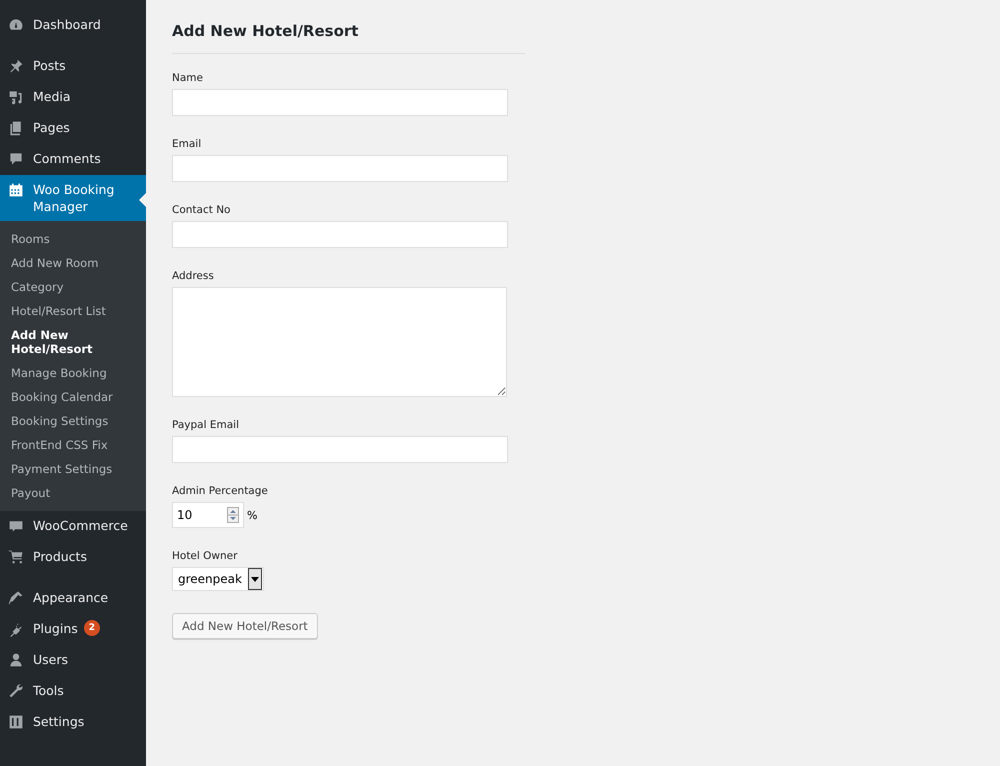 This screenshot has width=1000, height=766. Describe the element at coordinates (73, 373) in the screenshot. I see `submenu-item: Manage Booking` at that location.